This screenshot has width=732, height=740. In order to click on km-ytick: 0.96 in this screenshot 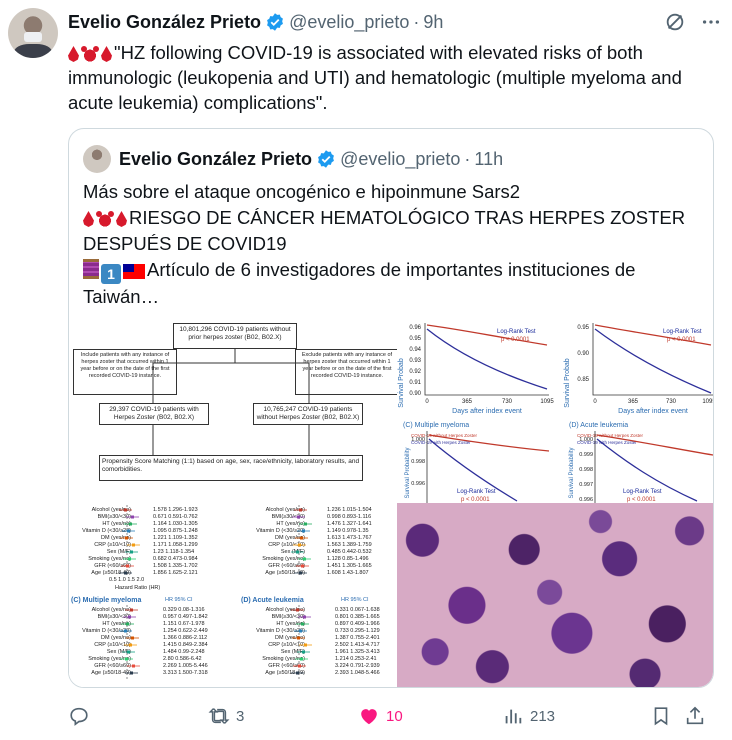, I will do `click(415, 328)`.